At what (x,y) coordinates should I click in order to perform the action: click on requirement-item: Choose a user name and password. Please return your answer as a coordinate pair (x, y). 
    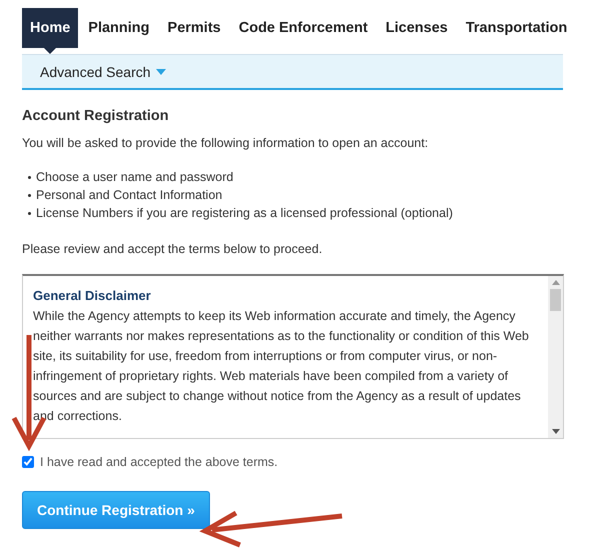
    Looking at the image, I should click on (135, 177).